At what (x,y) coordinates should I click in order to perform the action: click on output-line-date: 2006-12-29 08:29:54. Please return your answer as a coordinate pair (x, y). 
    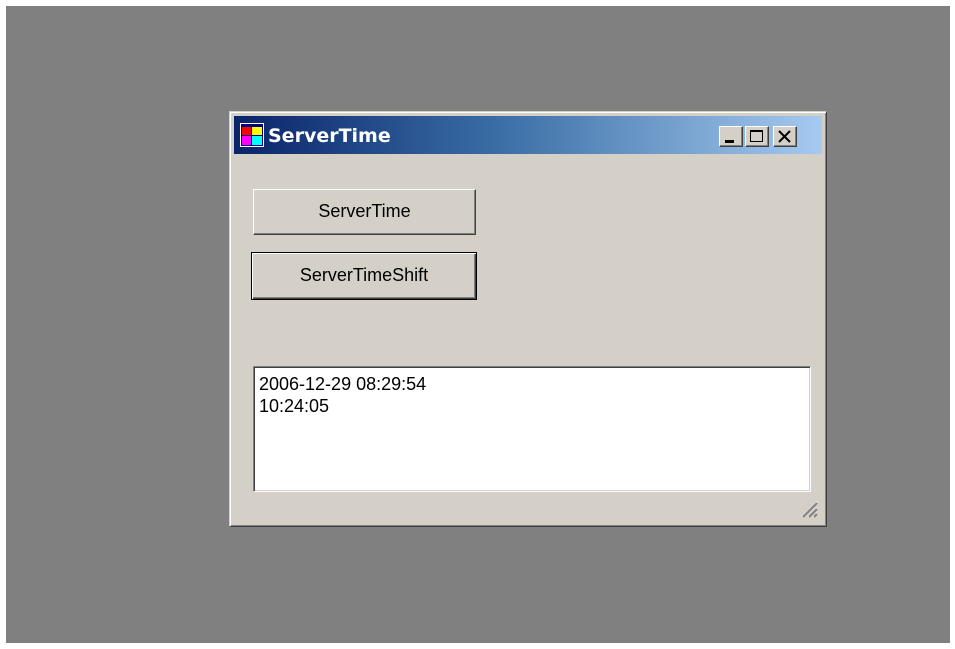
    Looking at the image, I should click on (343, 384).